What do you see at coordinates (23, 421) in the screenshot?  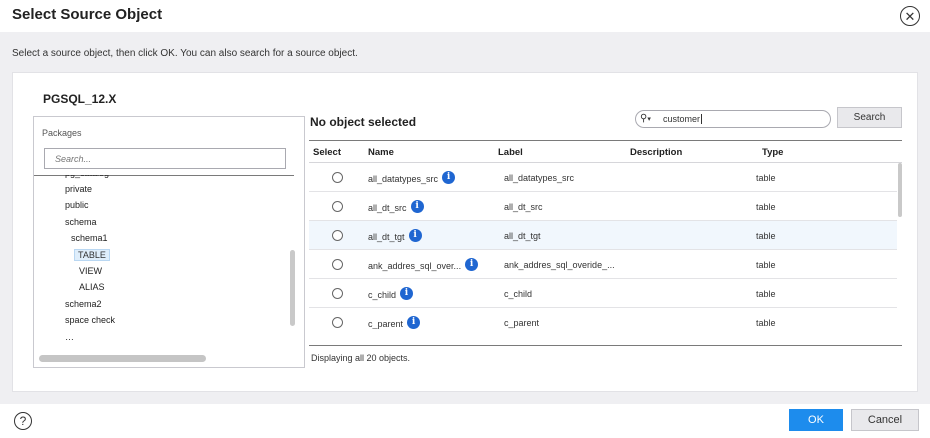 I see `help-icon: ?` at bounding box center [23, 421].